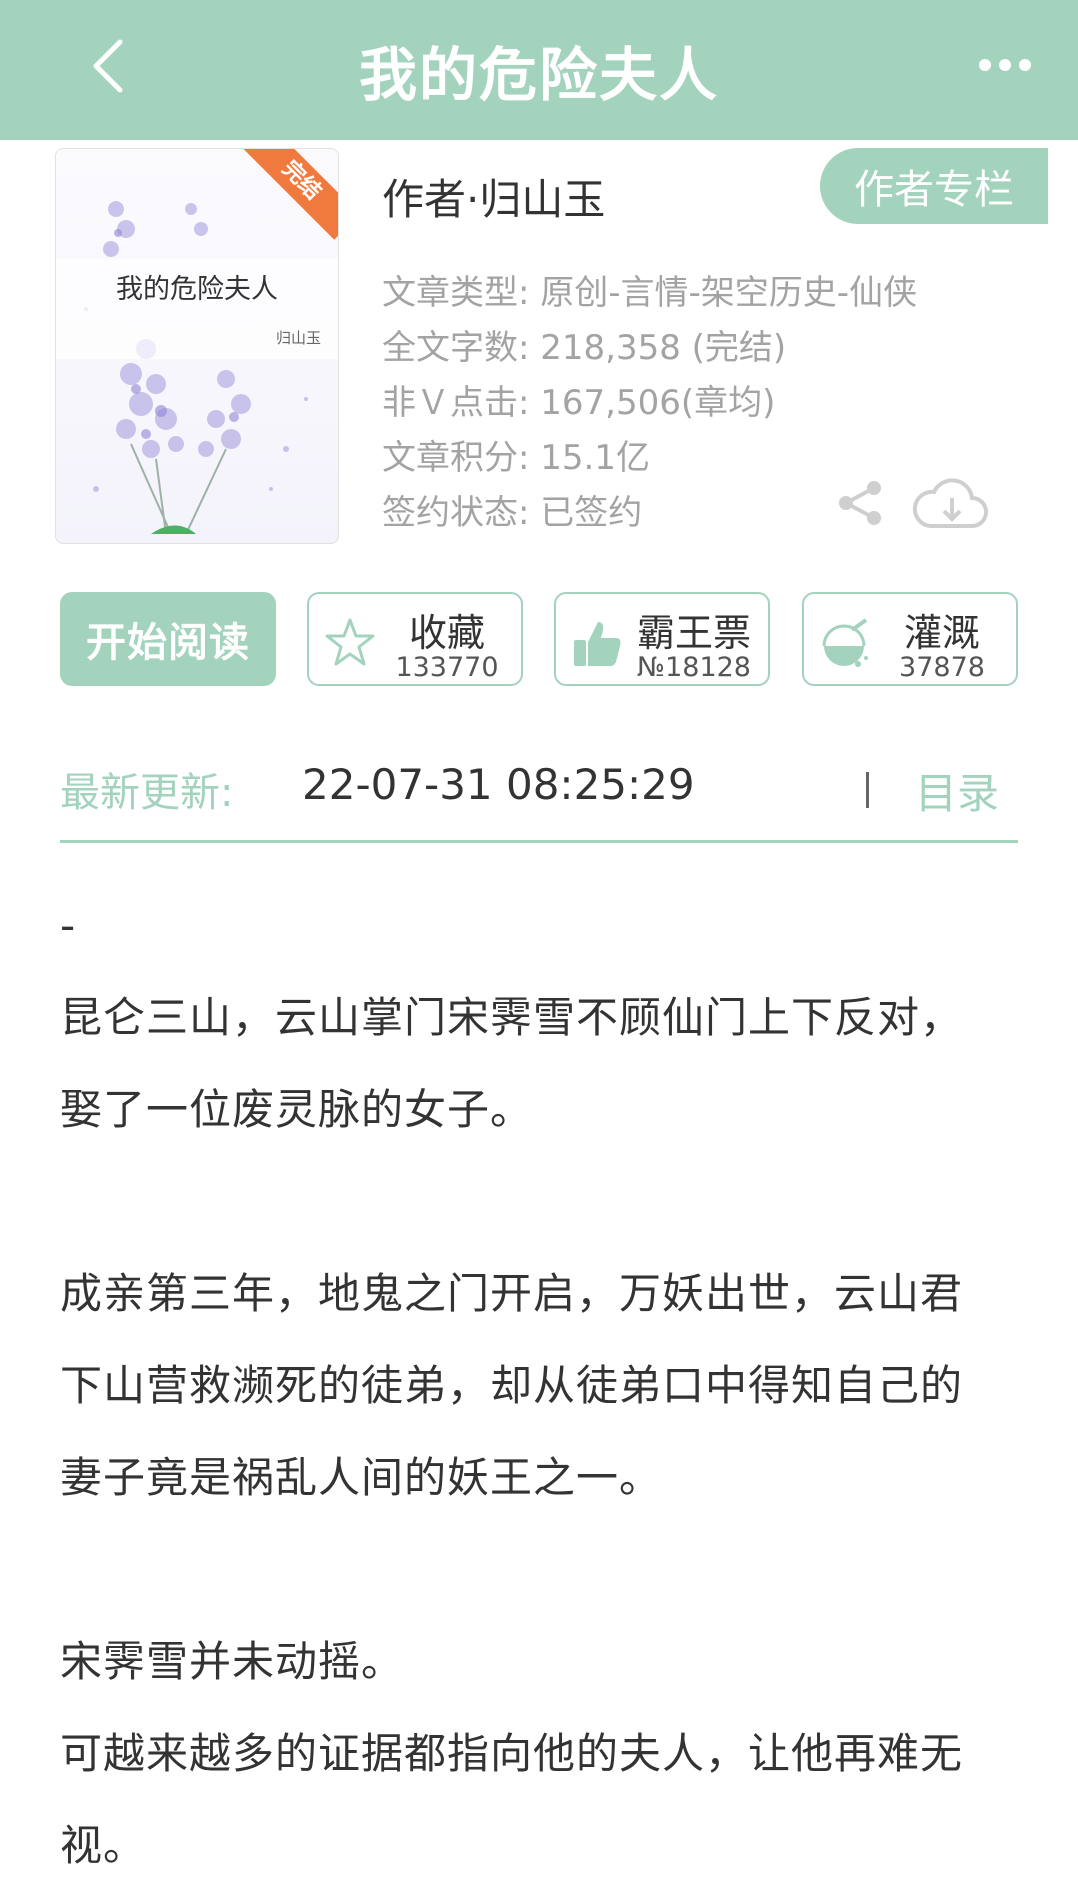  What do you see at coordinates (68, 925) in the screenshot?
I see `synopsis-line: -` at bounding box center [68, 925].